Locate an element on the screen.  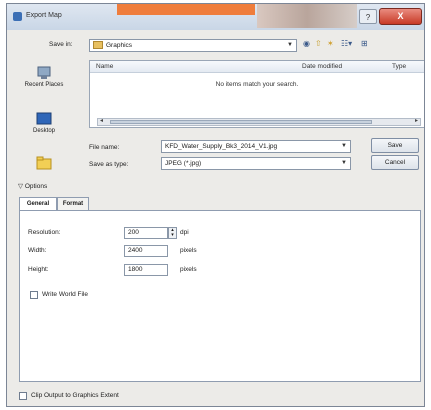
place-folder is located at coordinates (44, 164).